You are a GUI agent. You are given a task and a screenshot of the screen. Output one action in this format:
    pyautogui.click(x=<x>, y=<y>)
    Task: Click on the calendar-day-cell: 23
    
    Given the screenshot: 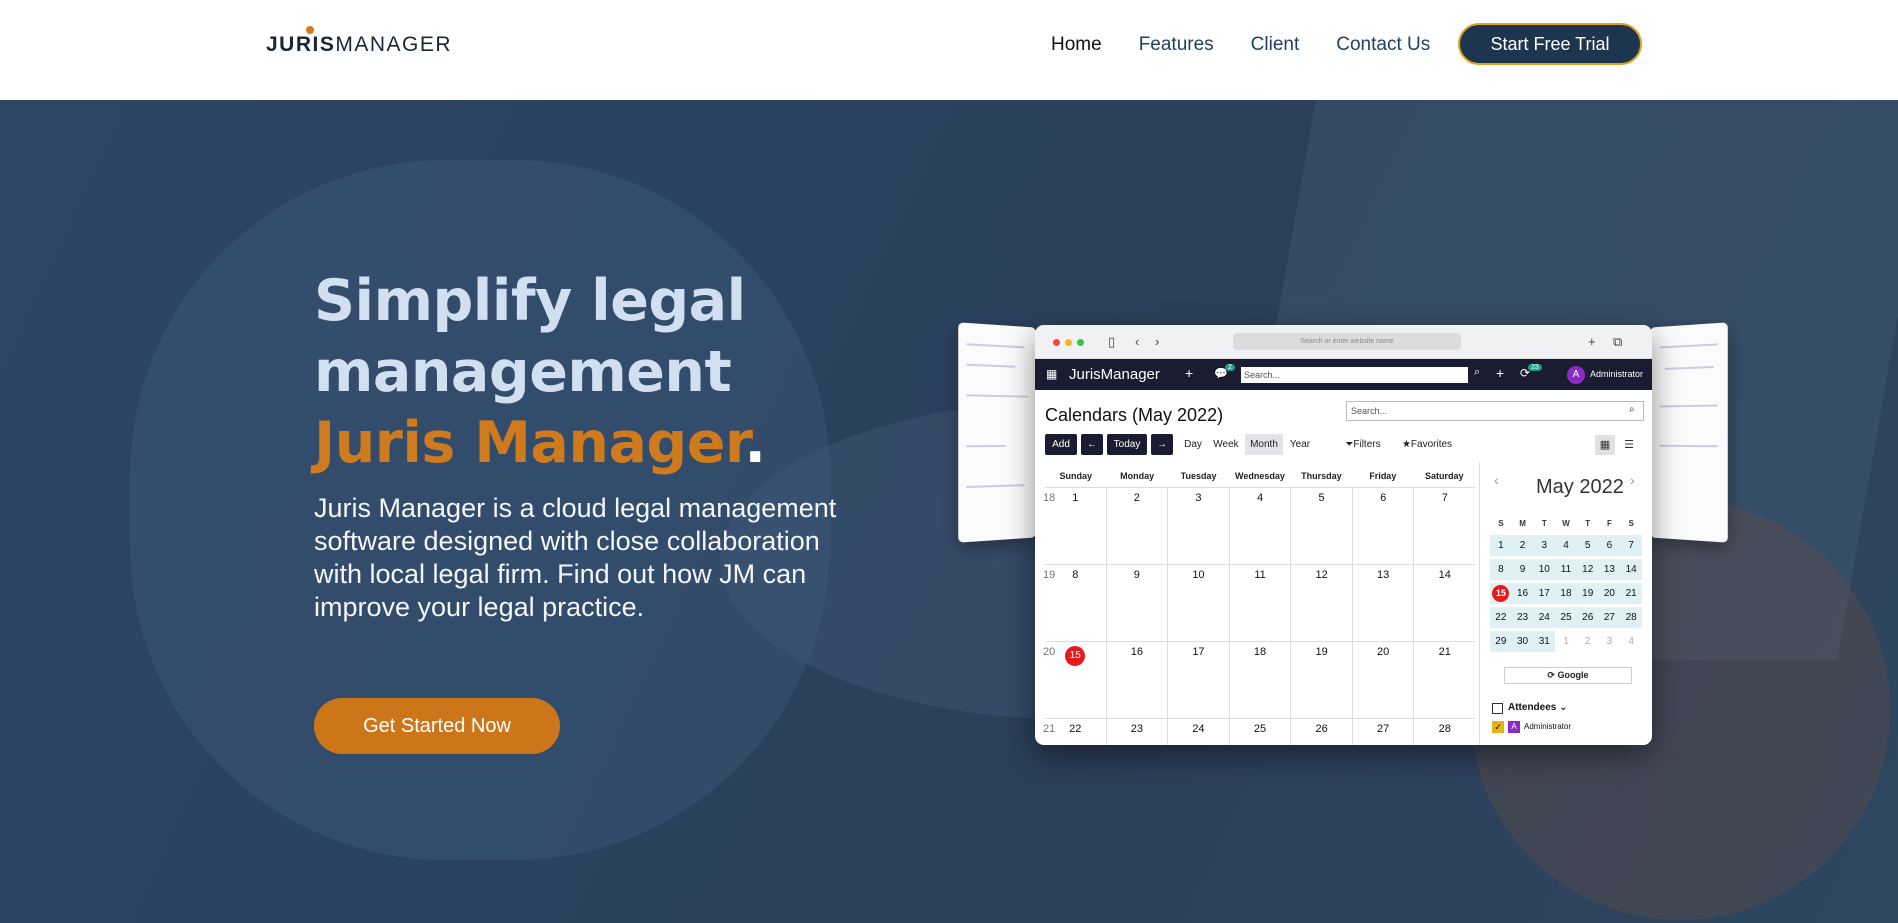 What is the action you would take?
    pyautogui.click(x=1136, y=732)
    